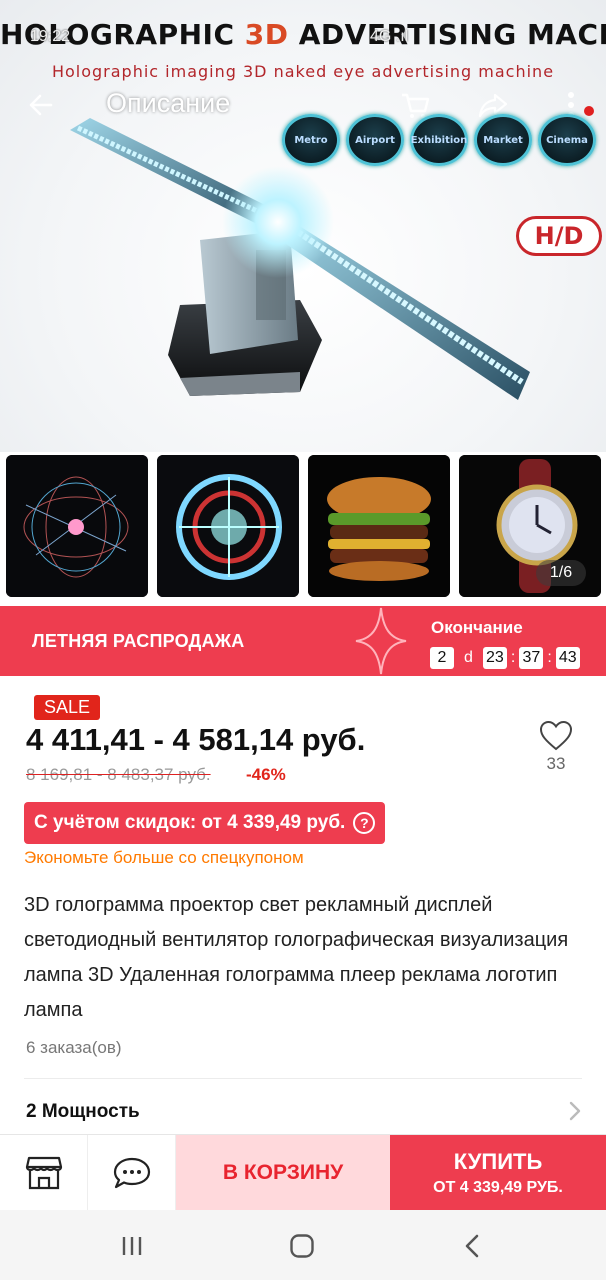 The width and height of the screenshot is (606, 1280). I want to click on price-range: 4 411,41 - 4 581,14 руб., so click(196, 739).